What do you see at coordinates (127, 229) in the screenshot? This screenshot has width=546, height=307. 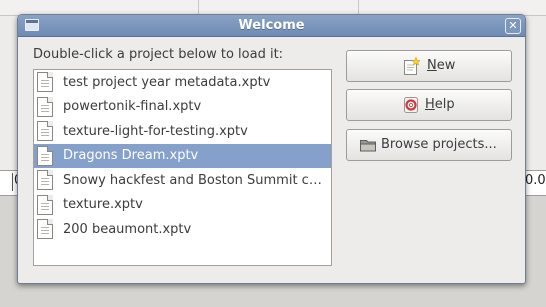 I see `project-name: 200 beaumont.xptv` at bounding box center [127, 229].